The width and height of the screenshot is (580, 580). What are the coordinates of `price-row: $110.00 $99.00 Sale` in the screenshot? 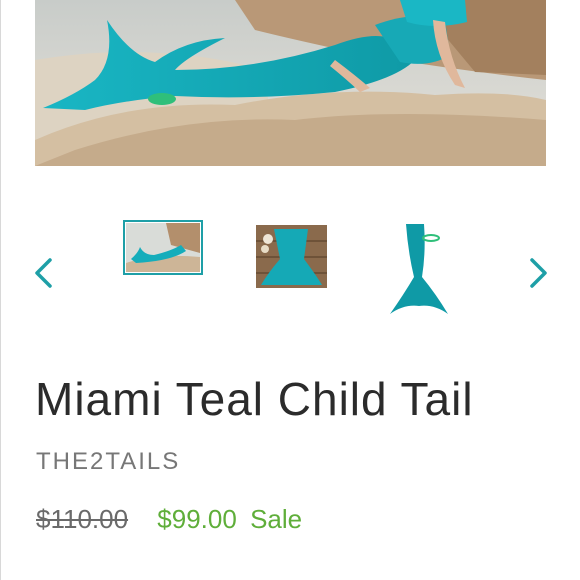 It's located at (169, 519).